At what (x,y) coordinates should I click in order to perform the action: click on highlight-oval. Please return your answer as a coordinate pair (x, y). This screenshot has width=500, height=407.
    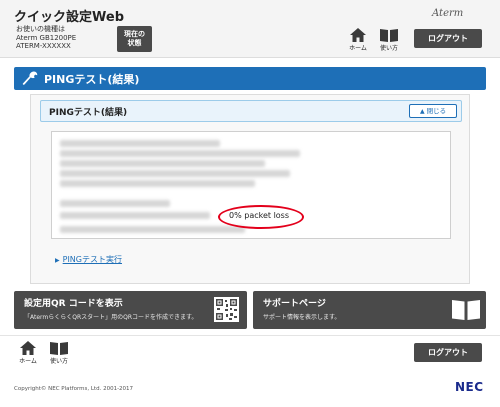
    Looking at the image, I should click on (261, 217).